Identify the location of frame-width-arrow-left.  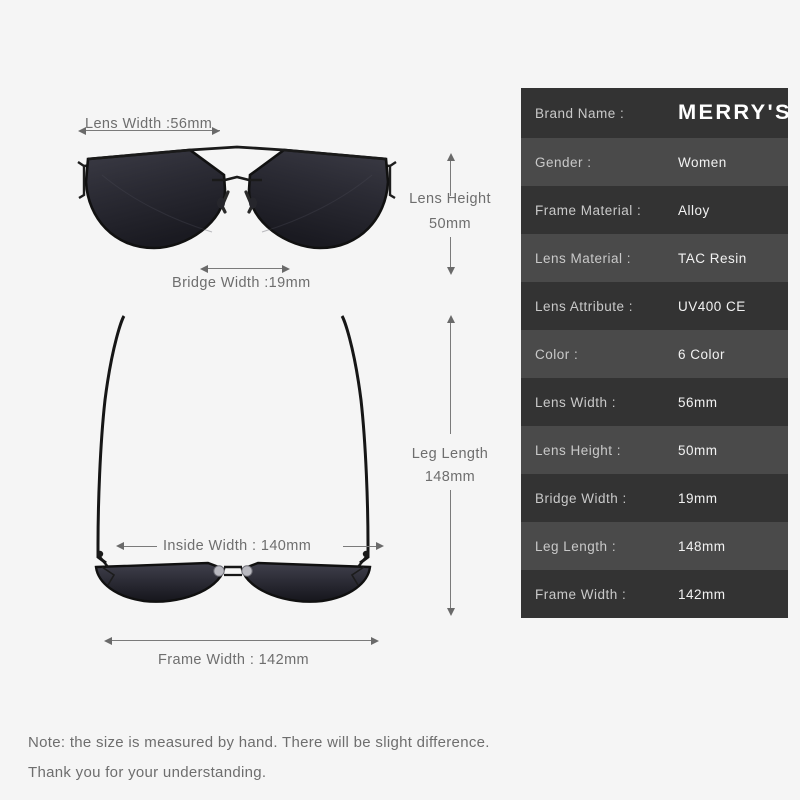
(108, 640).